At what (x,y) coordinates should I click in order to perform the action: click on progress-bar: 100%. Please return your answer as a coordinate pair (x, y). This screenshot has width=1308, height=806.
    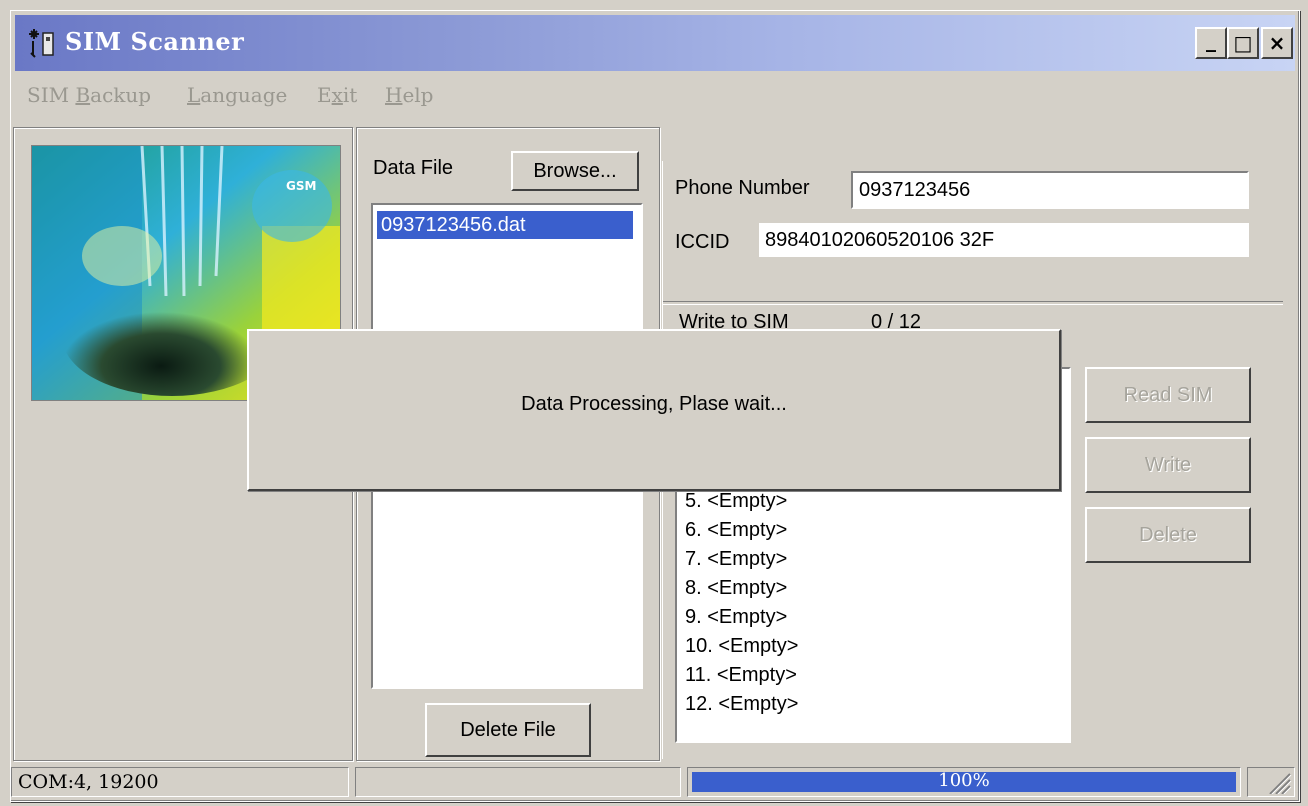
    Looking at the image, I should click on (964, 782).